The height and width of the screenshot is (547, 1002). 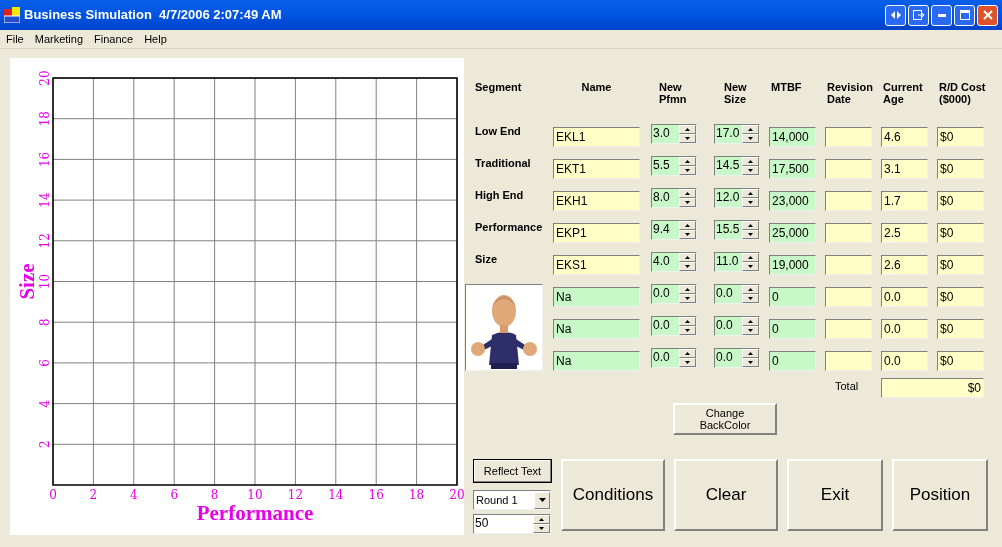 What do you see at coordinates (932, 388) in the screenshot?
I see `total-field: $0` at bounding box center [932, 388].